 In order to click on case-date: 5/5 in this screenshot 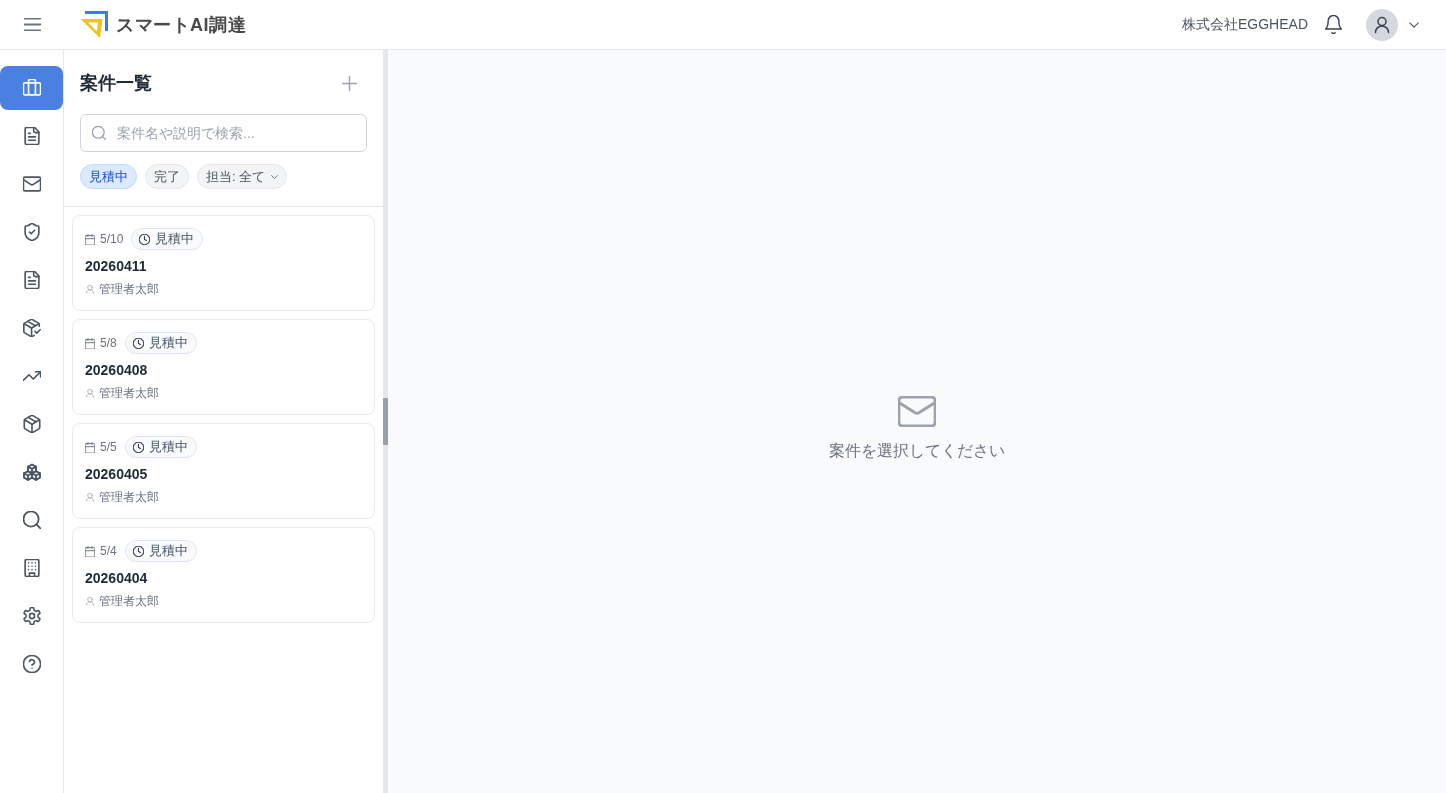, I will do `click(108, 447)`.